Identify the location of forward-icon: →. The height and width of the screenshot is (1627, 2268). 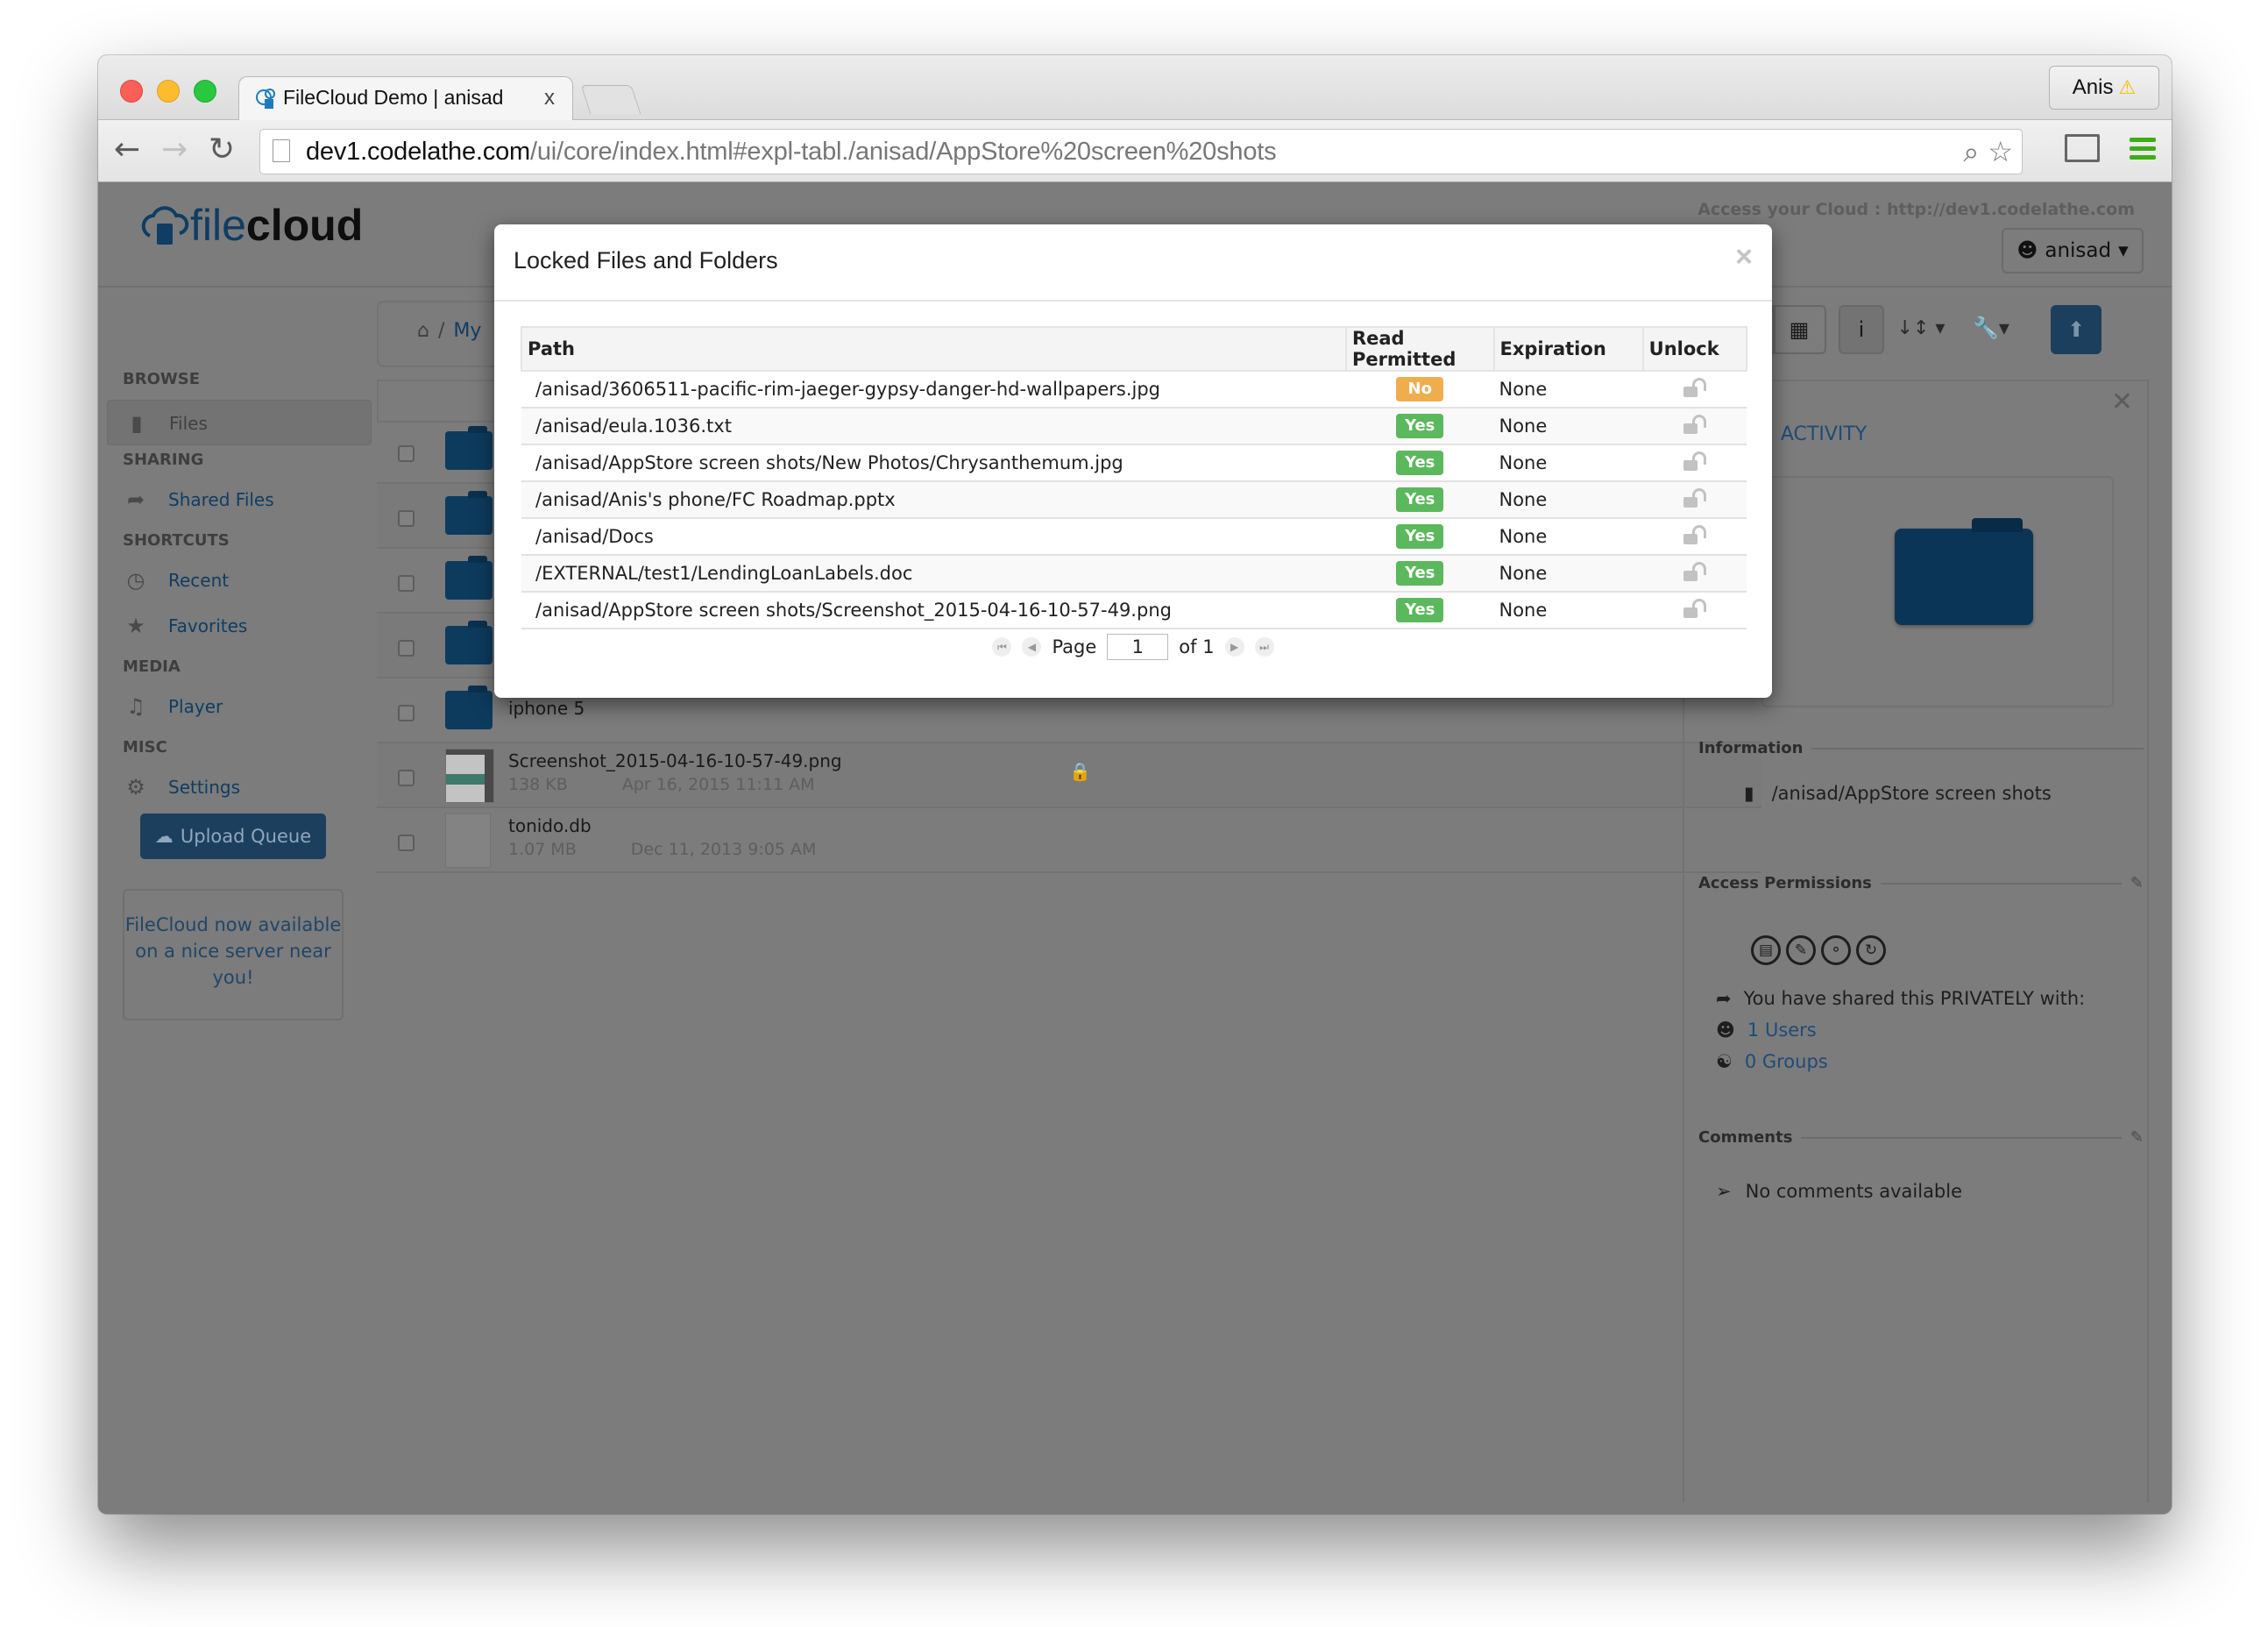
(174, 150).